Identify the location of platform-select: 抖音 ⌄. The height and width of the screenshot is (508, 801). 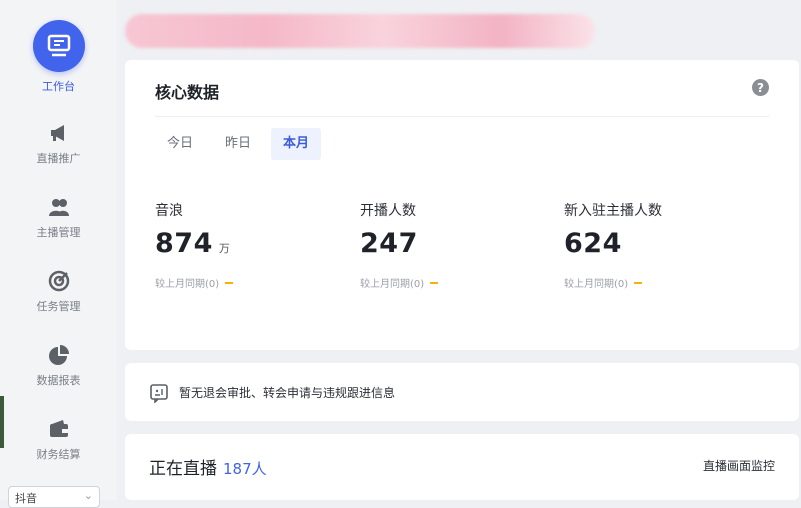
(54, 497).